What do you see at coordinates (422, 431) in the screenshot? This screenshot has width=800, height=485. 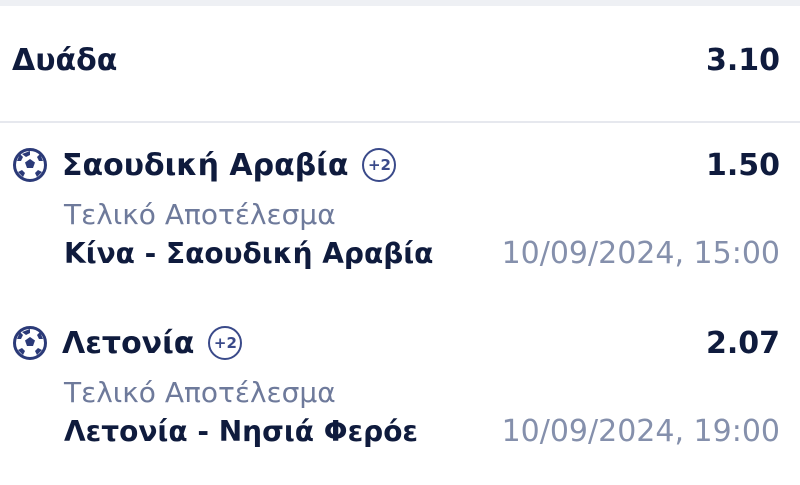 I see `match-row: Λετονία - Νησιά Φερόε 10/09/2024, 19:00` at bounding box center [422, 431].